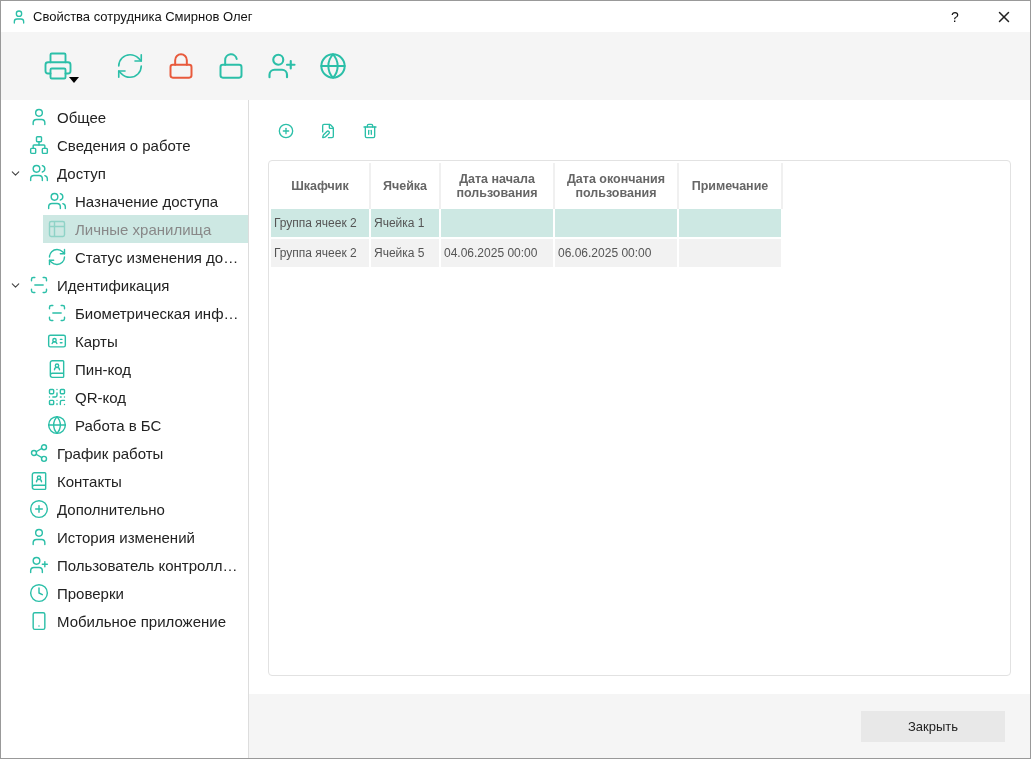 This screenshot has height=759, width=1031. Describe the element at coordinates (136, 173) in the screenshot. I see `sidebar-item: Доступ` at that location.